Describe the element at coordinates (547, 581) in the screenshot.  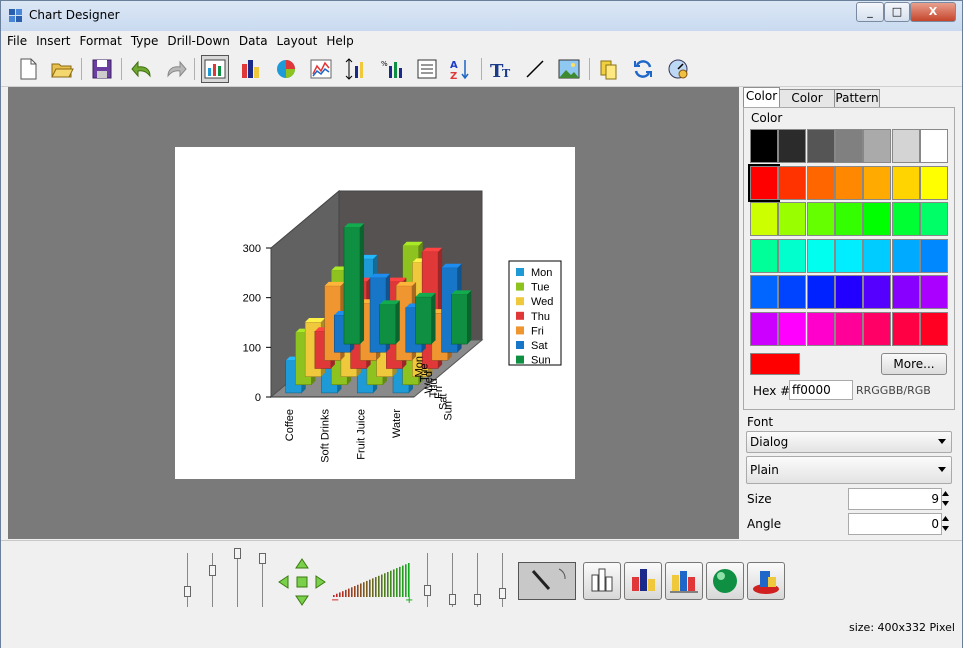
I see `light-direction-control` at that location.